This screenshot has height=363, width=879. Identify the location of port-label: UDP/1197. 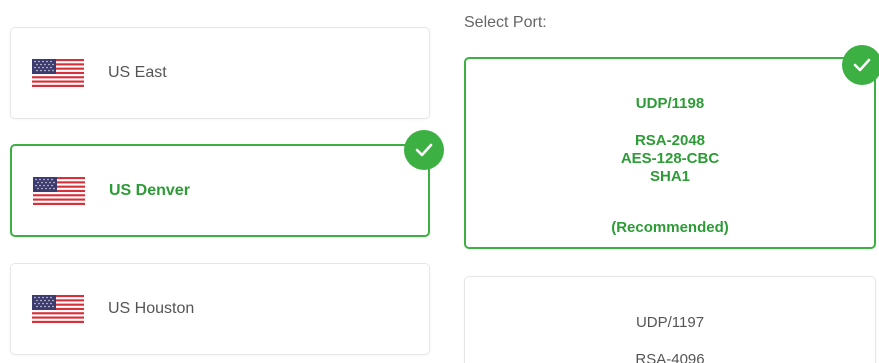
(670, 322).